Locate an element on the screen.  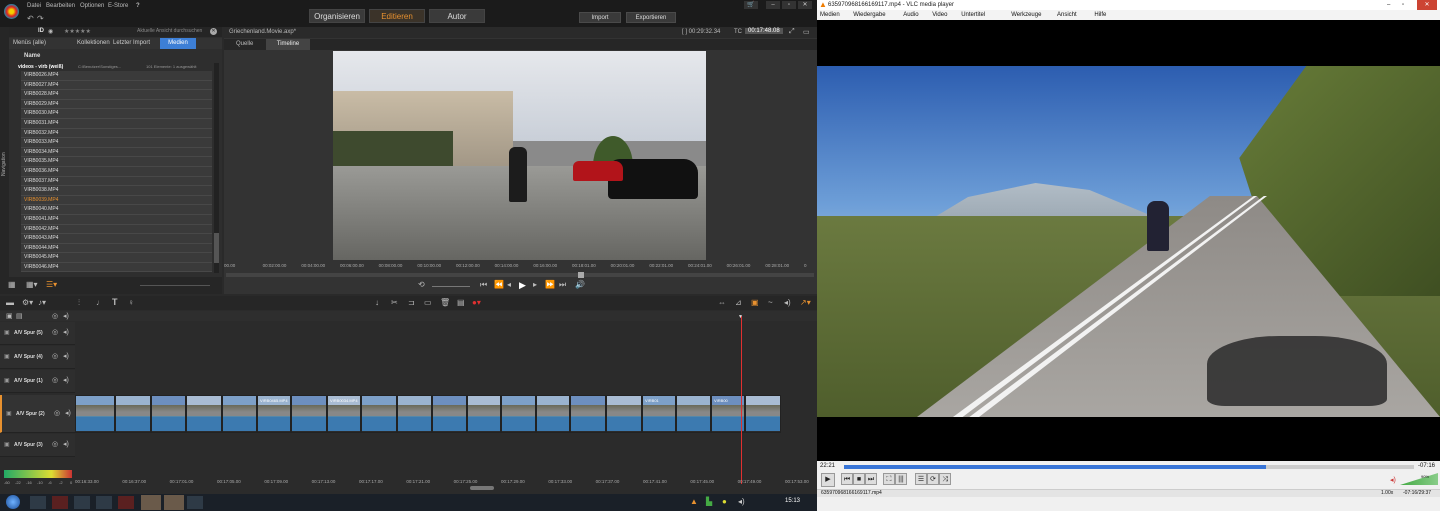
trim-icon: ⊐ is located at coordinates (411, 302).